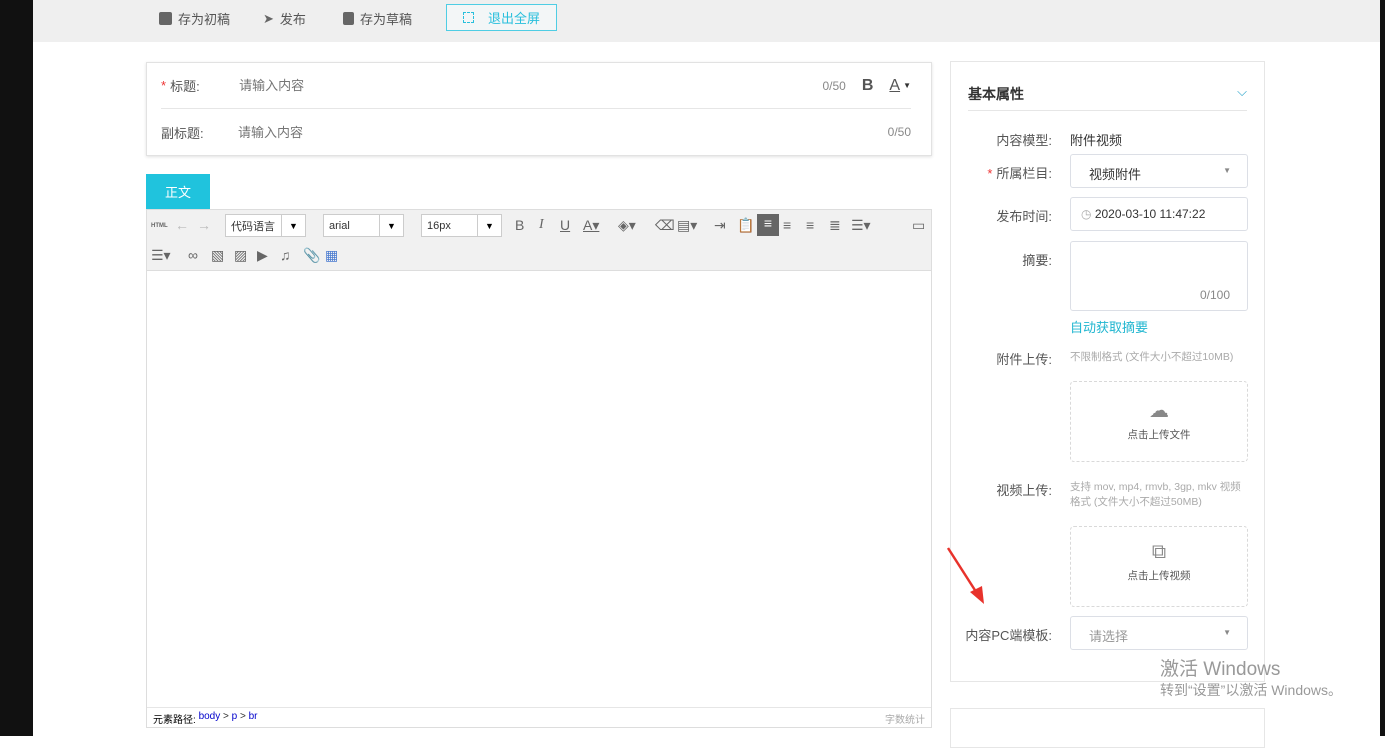 This screenshot has height=748, width=1385. What do you see at coordinates (1159, 633) in the screenshot?
I see `pc-template-select: 请选择 ▼` at bounding box center [1159, 633].